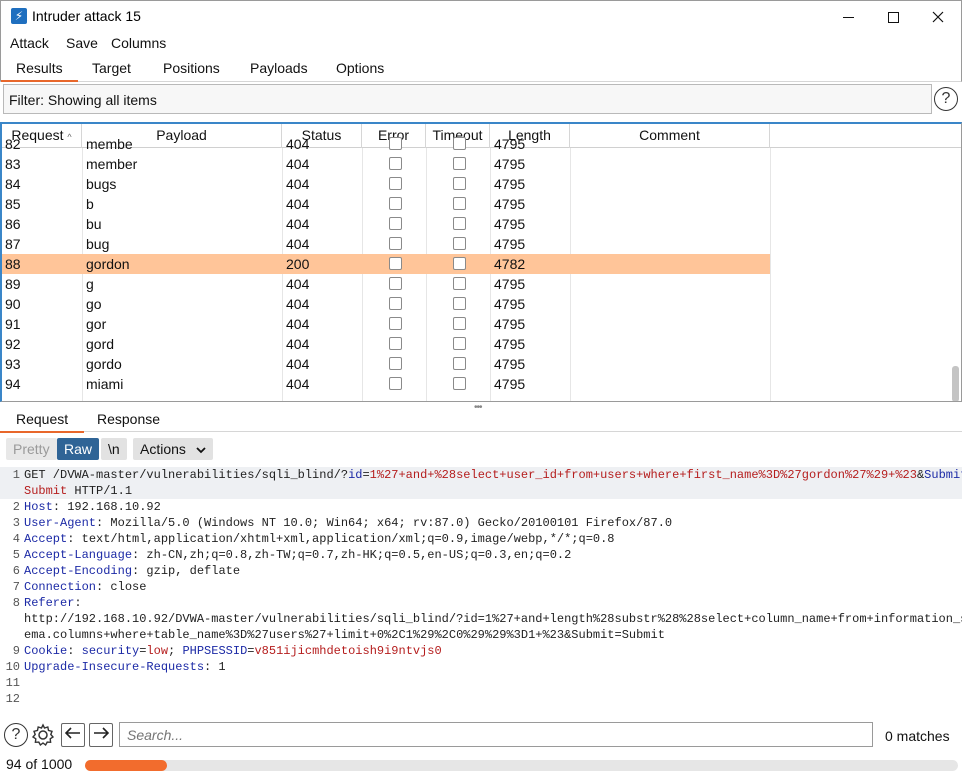  What do you see at coordinates (39, 71) in the screenshot?
I see `tab-results: Results` at bounding box center [39, 71].